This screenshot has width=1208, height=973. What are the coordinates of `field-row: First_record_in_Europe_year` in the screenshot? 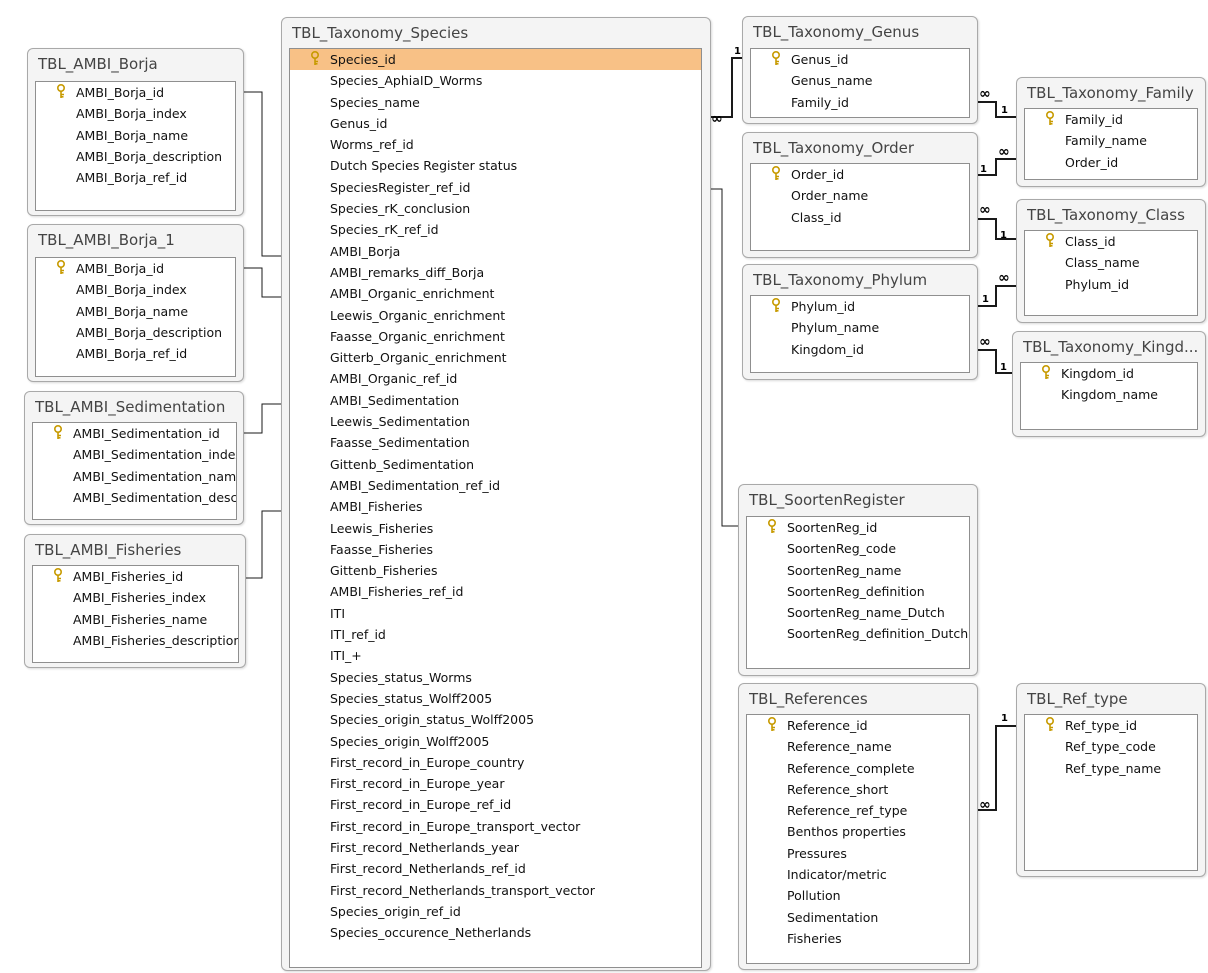 It's located at (495, 783).